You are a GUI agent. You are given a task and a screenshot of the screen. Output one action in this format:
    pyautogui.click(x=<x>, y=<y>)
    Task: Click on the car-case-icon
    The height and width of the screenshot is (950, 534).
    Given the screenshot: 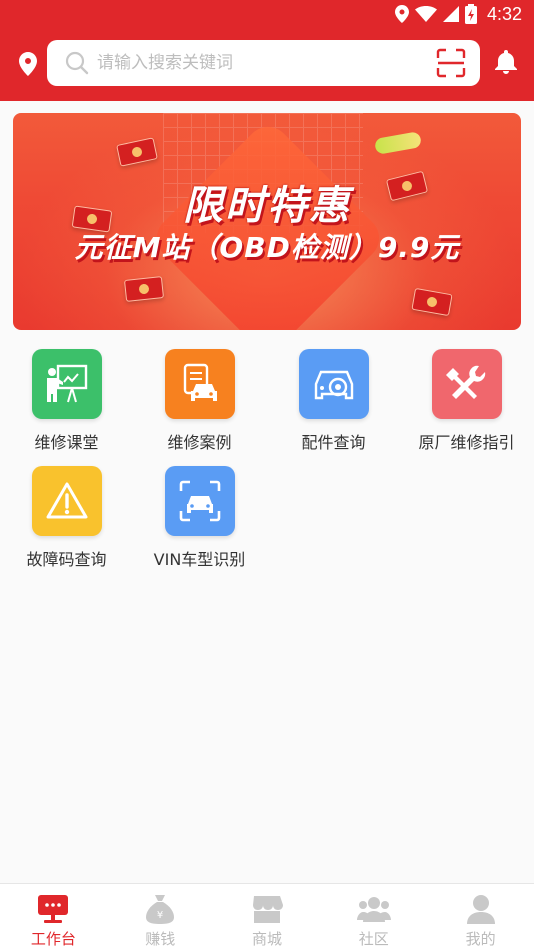 What is the action you would take?
    pyautogui.click(x=199, y=384)
    